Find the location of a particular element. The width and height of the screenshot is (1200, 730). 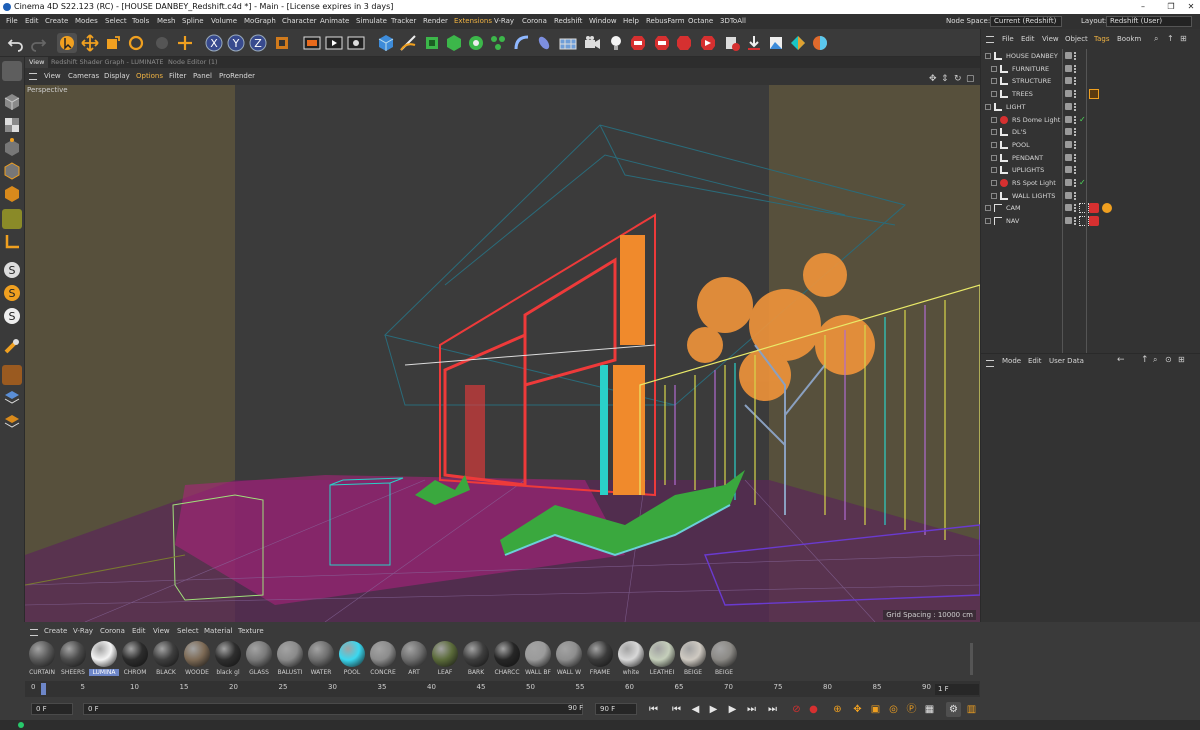

snap-icon: S is located at coordinates (12, 270).